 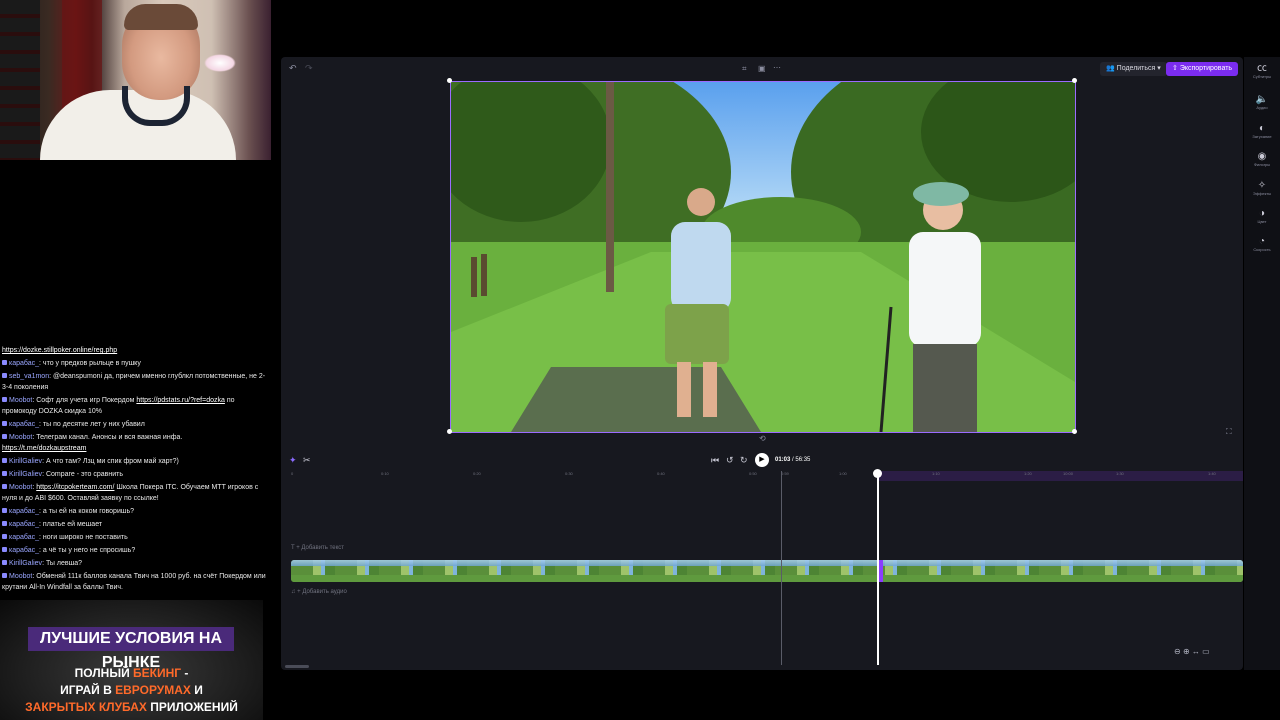 I want to click on playhead-knob, so click(x=877, y=473).